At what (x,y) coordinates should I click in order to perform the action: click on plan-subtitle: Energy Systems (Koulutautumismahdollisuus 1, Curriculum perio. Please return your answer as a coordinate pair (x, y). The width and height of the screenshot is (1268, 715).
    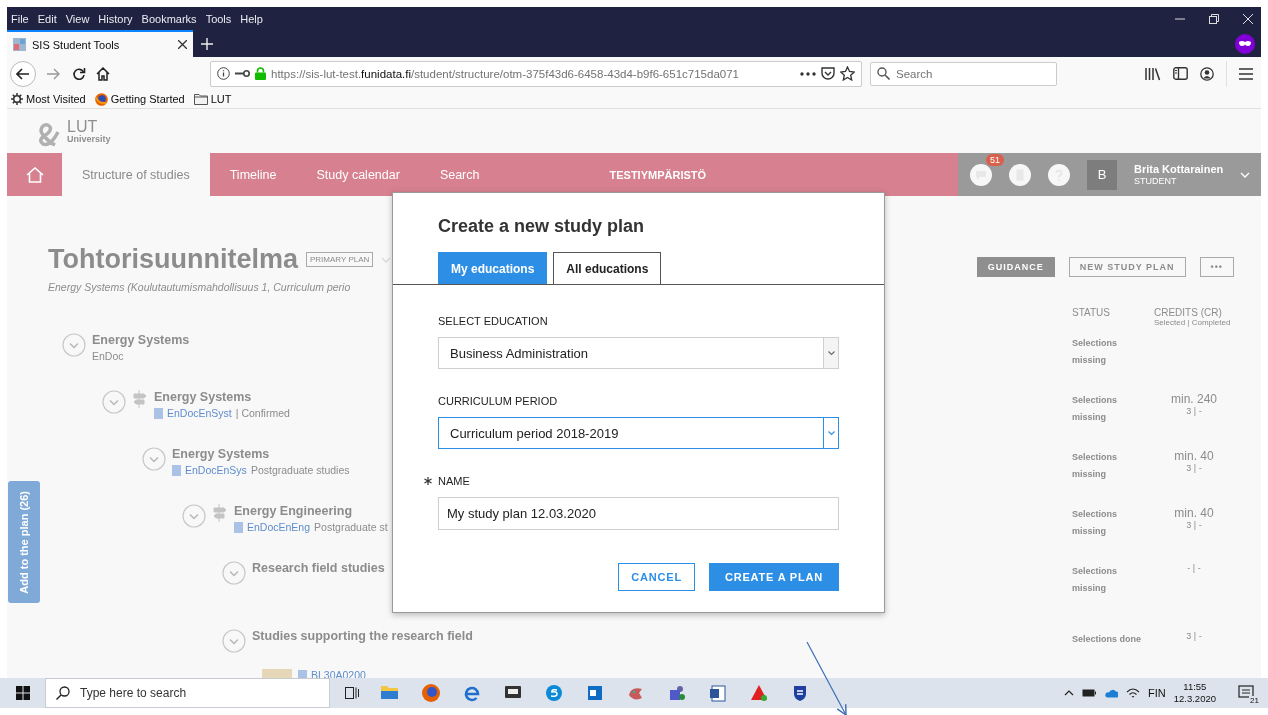
    Looking at the image, I should click on (200, 287).